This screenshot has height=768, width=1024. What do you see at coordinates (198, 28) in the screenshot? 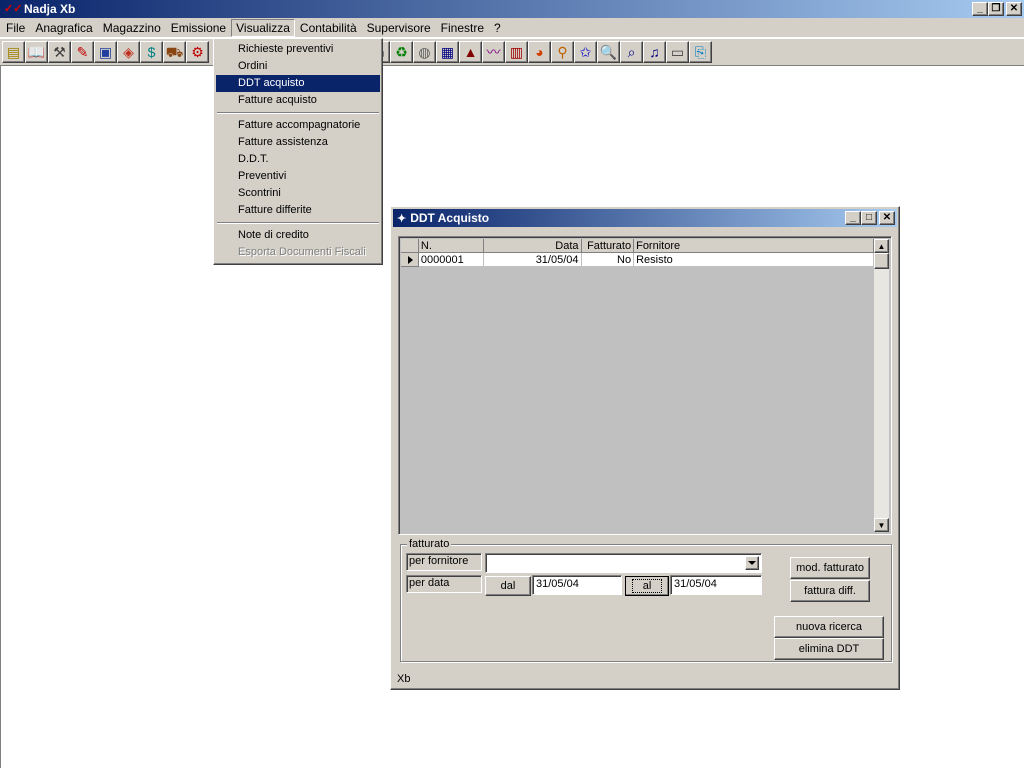
I see `menu-emissione: Emissione` at bounding box center [198, 28].